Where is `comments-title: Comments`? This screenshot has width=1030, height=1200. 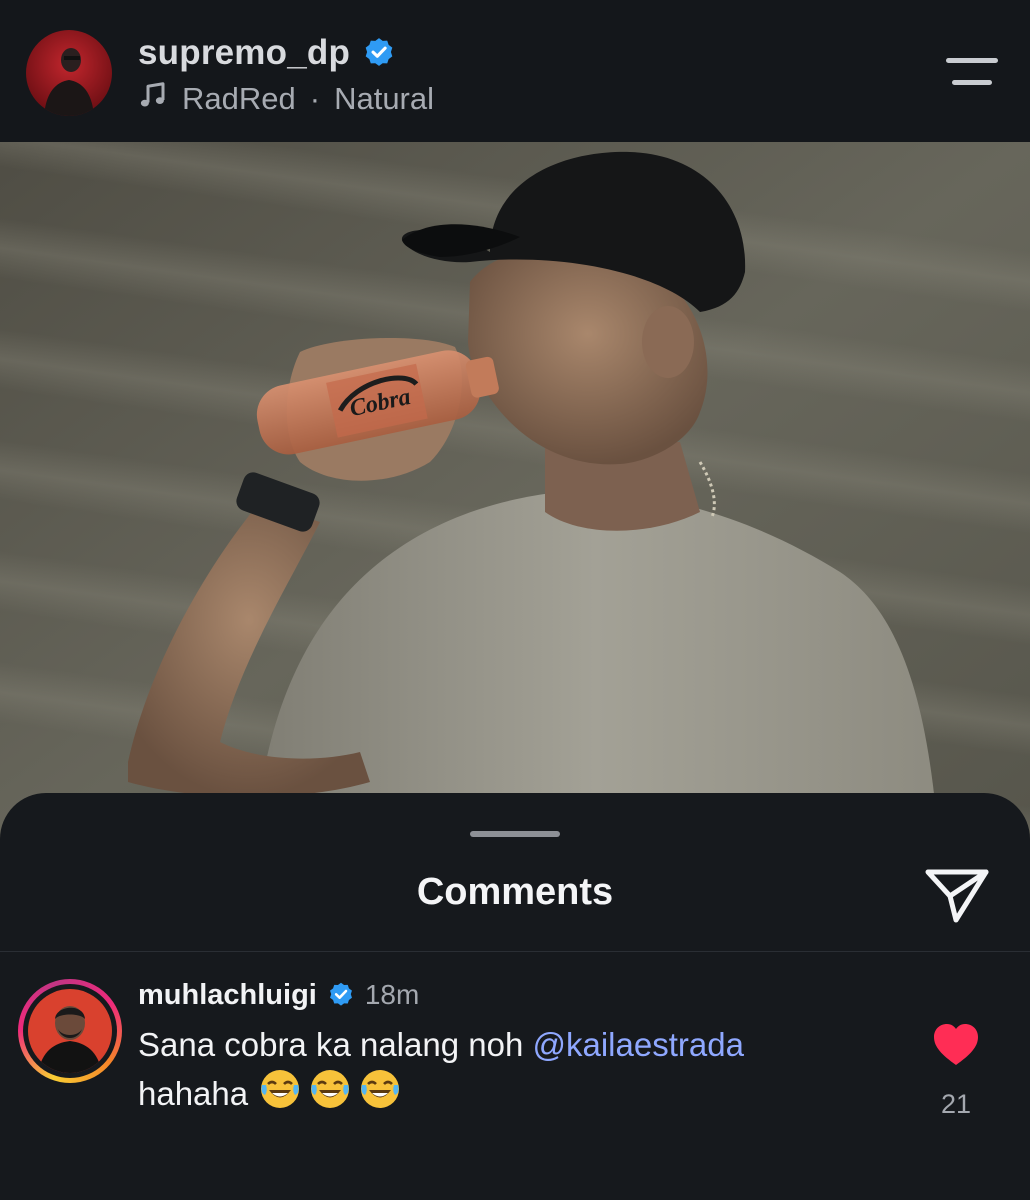 comments-title: Comments is located at coordinates (515, 892).